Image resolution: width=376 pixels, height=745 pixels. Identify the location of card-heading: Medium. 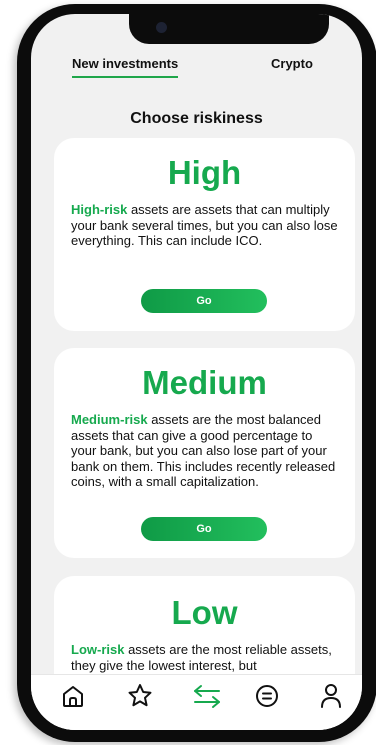
(204, 382).